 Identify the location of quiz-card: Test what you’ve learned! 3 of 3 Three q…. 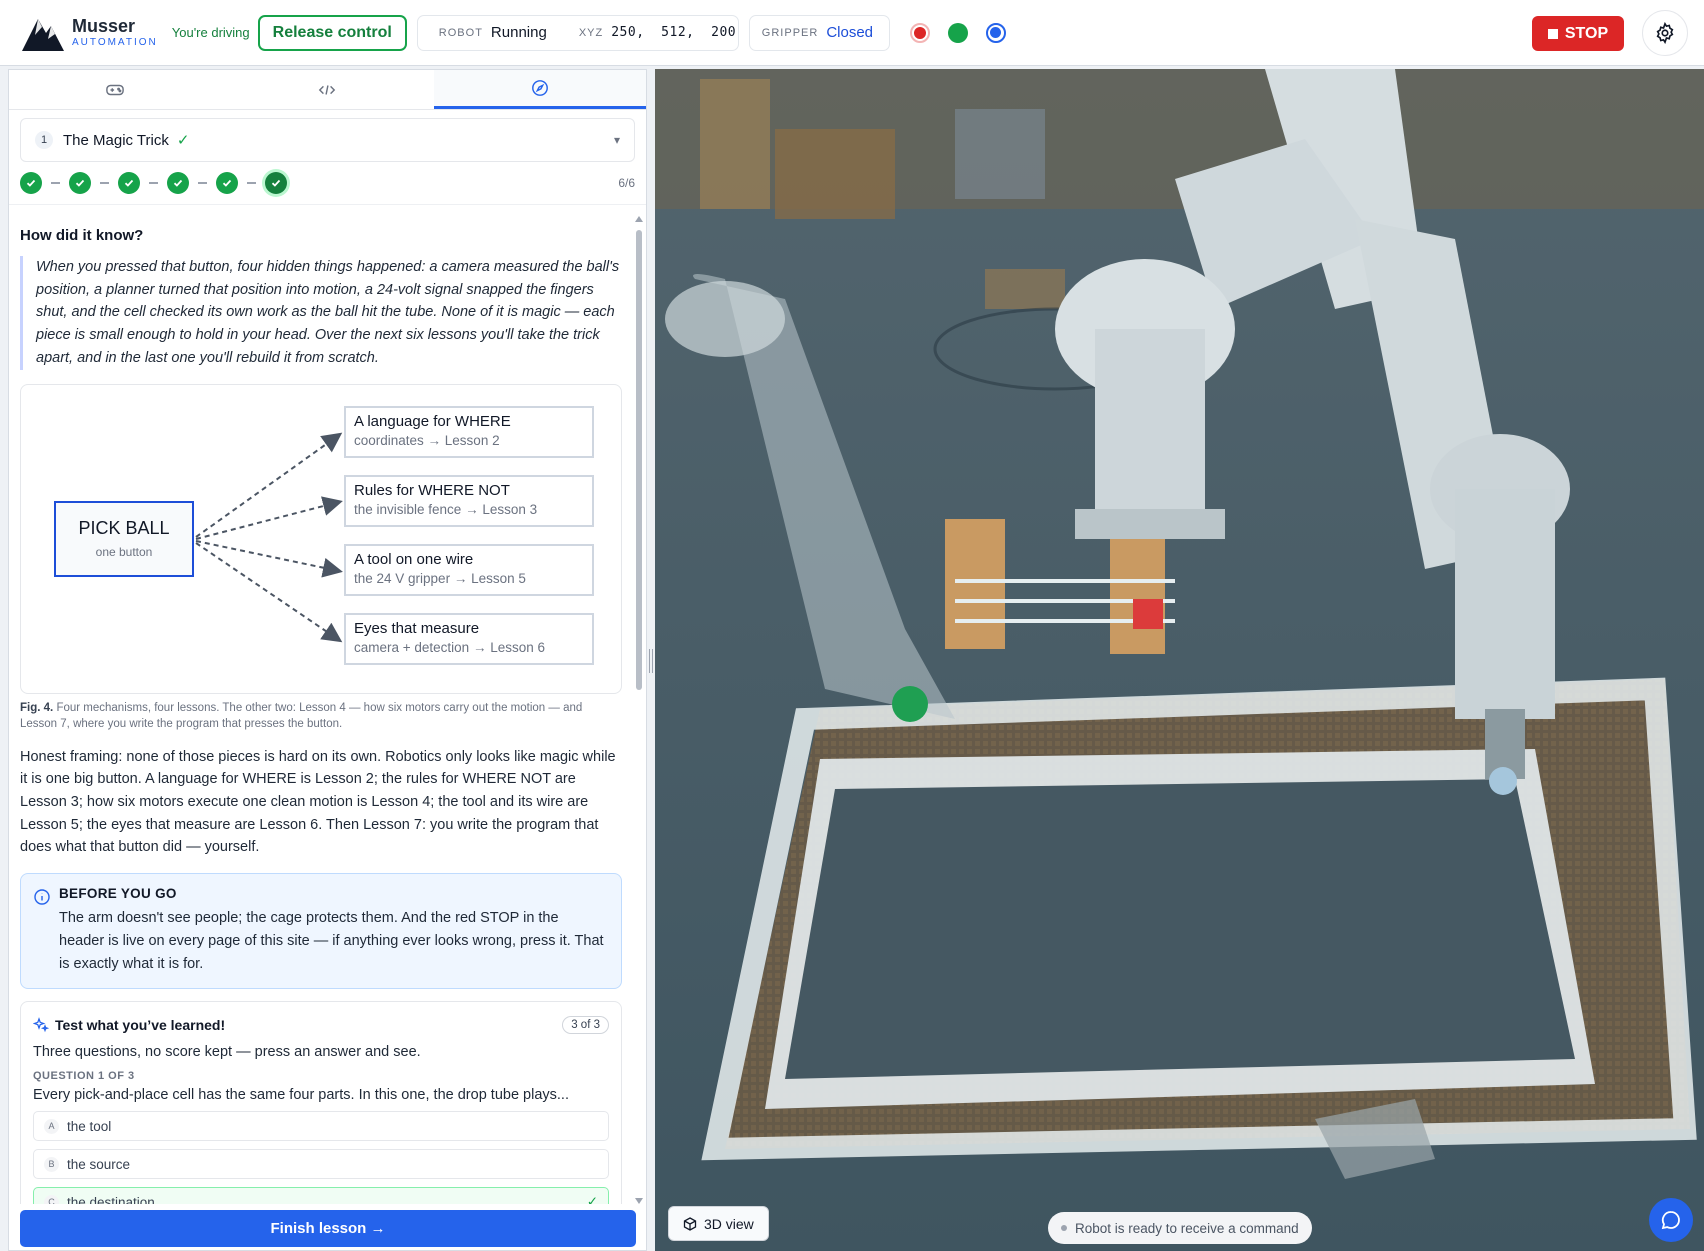
(321, 1102).